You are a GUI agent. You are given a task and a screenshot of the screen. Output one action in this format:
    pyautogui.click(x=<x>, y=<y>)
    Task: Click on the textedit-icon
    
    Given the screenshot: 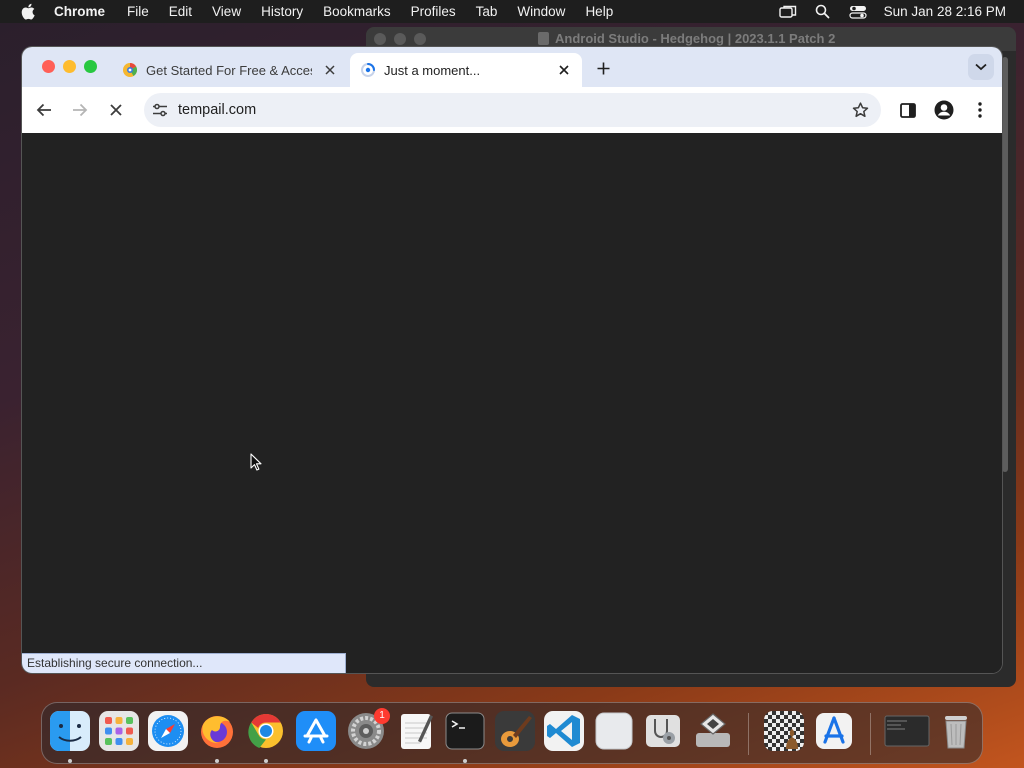 What is the action you would take?
    pyautogui.click(x=416, y=731)
    